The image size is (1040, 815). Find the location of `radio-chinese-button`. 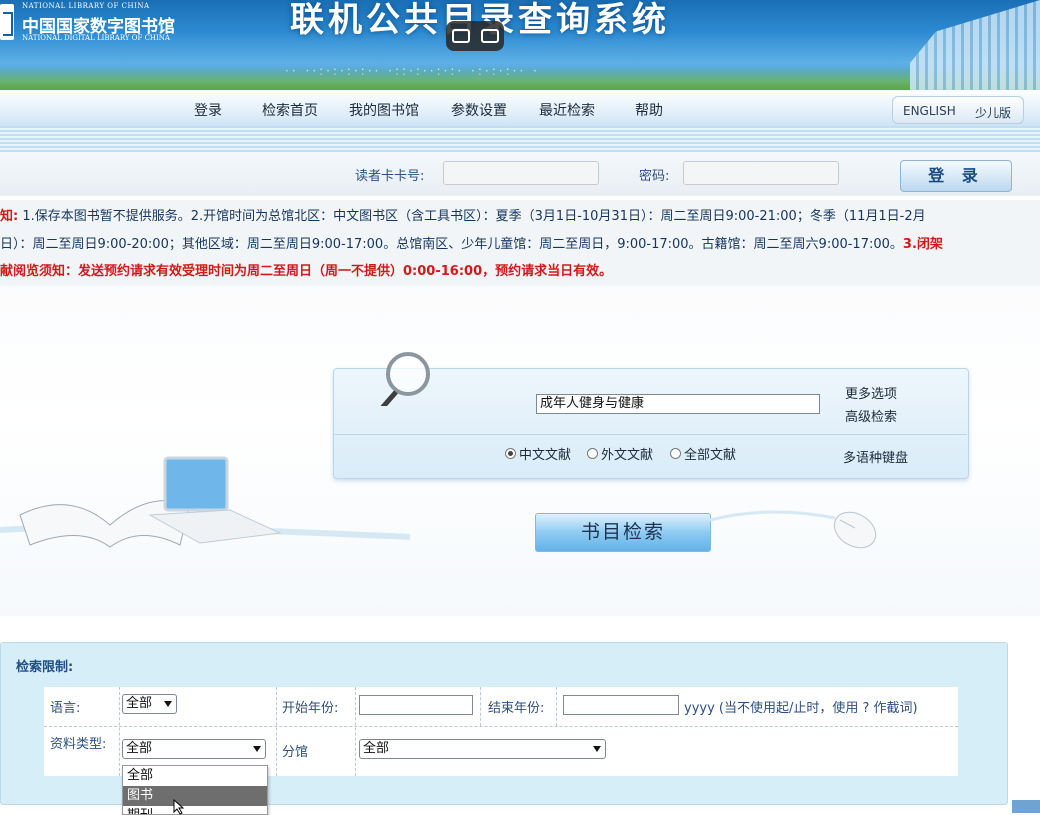

radio-chinese-button is located at coordinates (510, 453).